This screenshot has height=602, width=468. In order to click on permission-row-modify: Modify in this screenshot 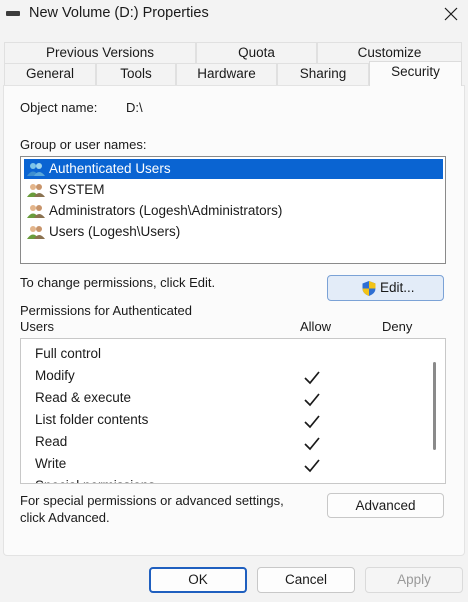, I will do `click(55, 375)`.